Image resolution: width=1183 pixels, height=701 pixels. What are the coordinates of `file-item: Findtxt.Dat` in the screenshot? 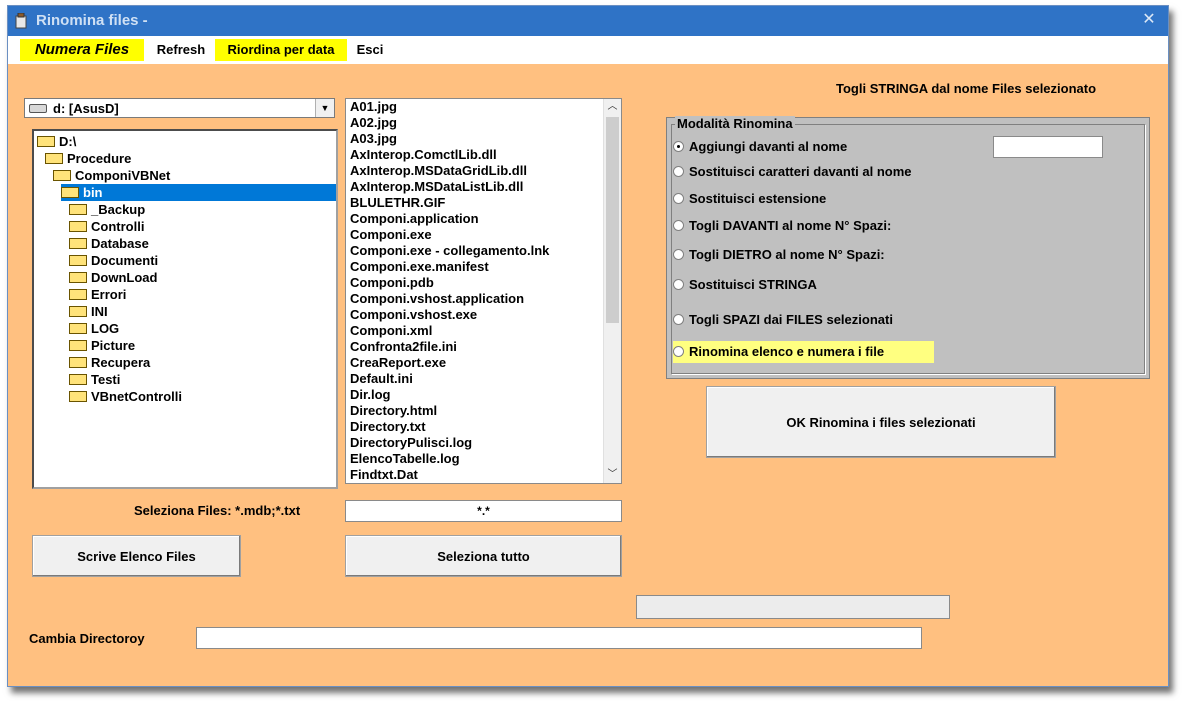 It's located at (483, 475).